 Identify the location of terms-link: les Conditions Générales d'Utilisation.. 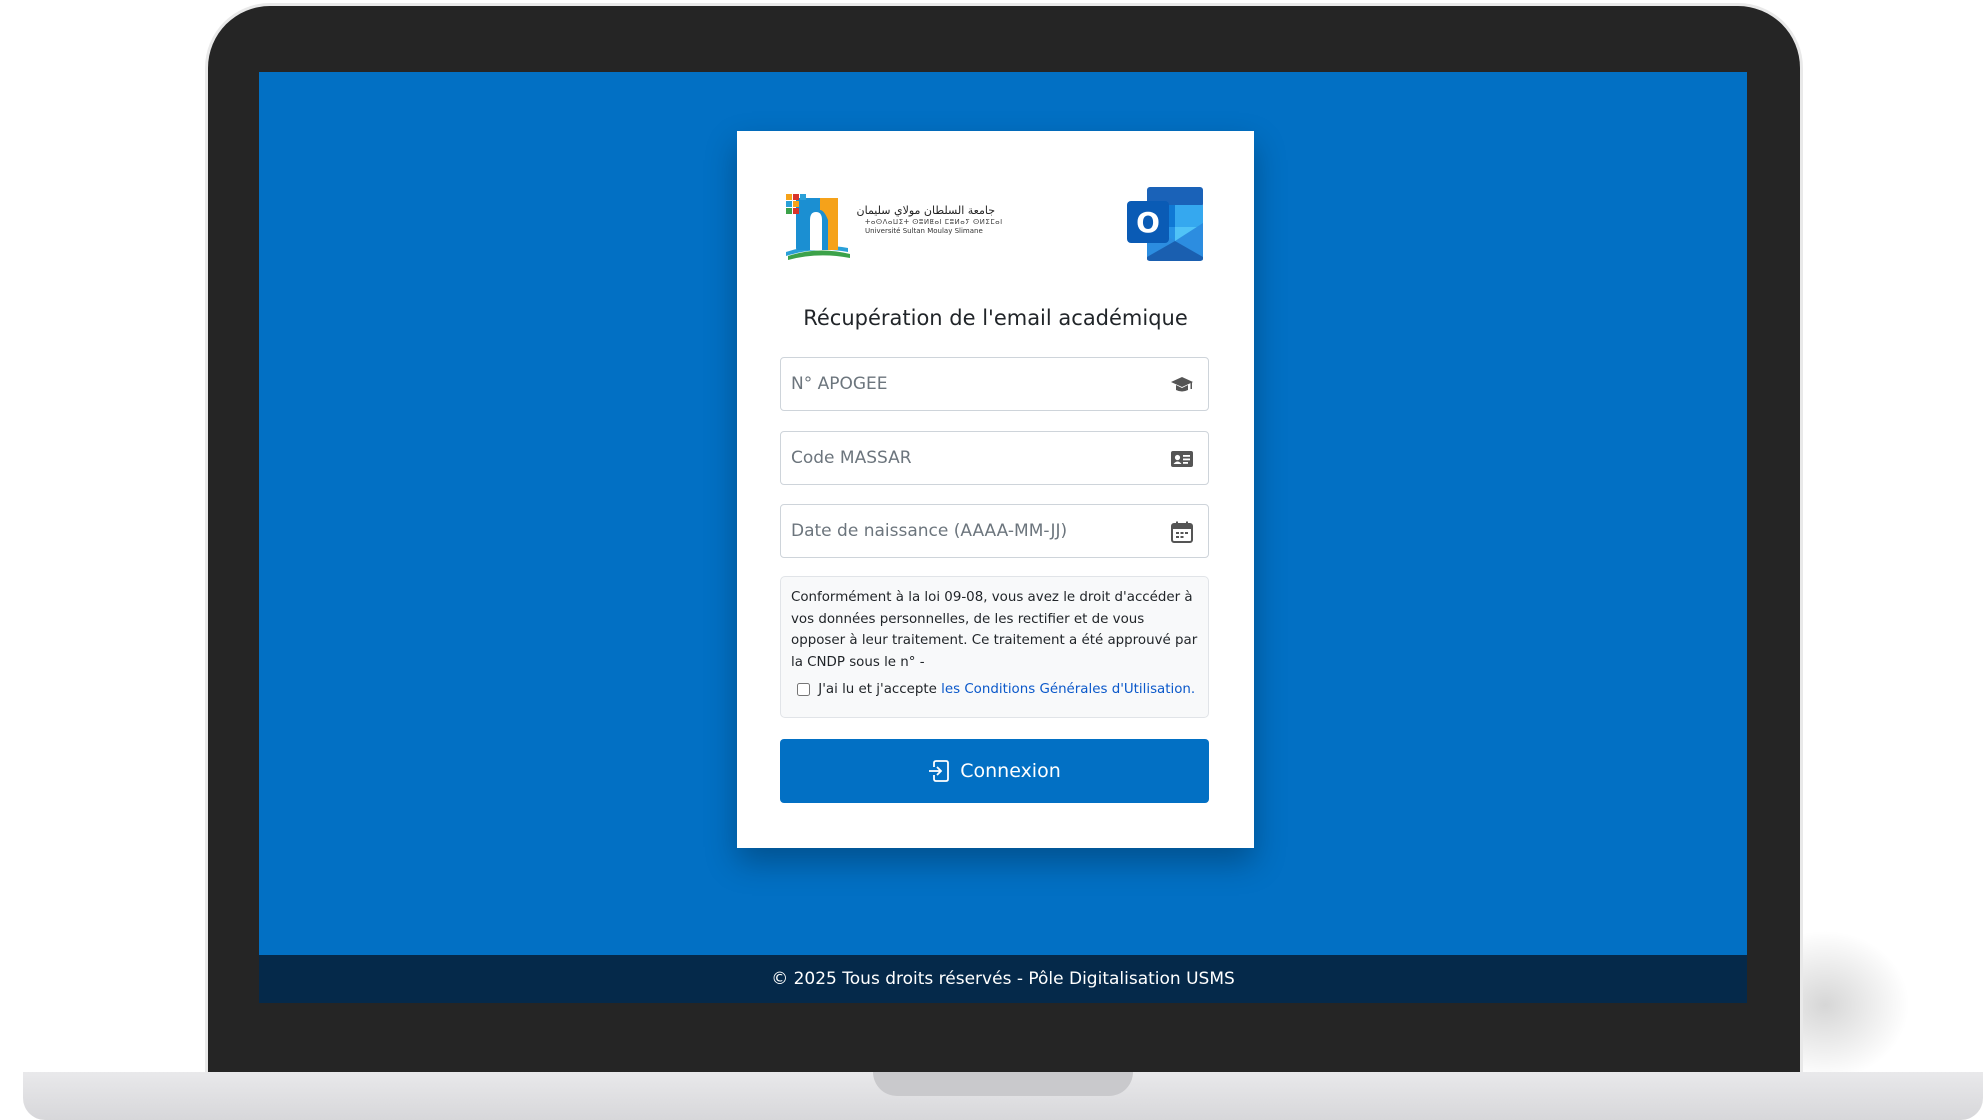
(1068, 689).